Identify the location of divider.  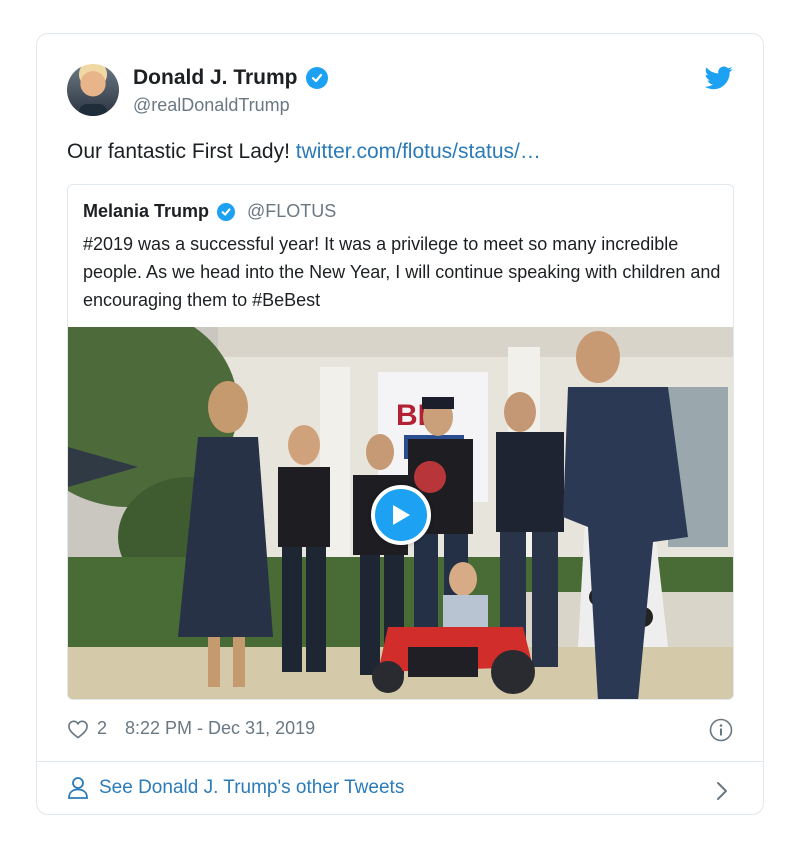
(400, 761).